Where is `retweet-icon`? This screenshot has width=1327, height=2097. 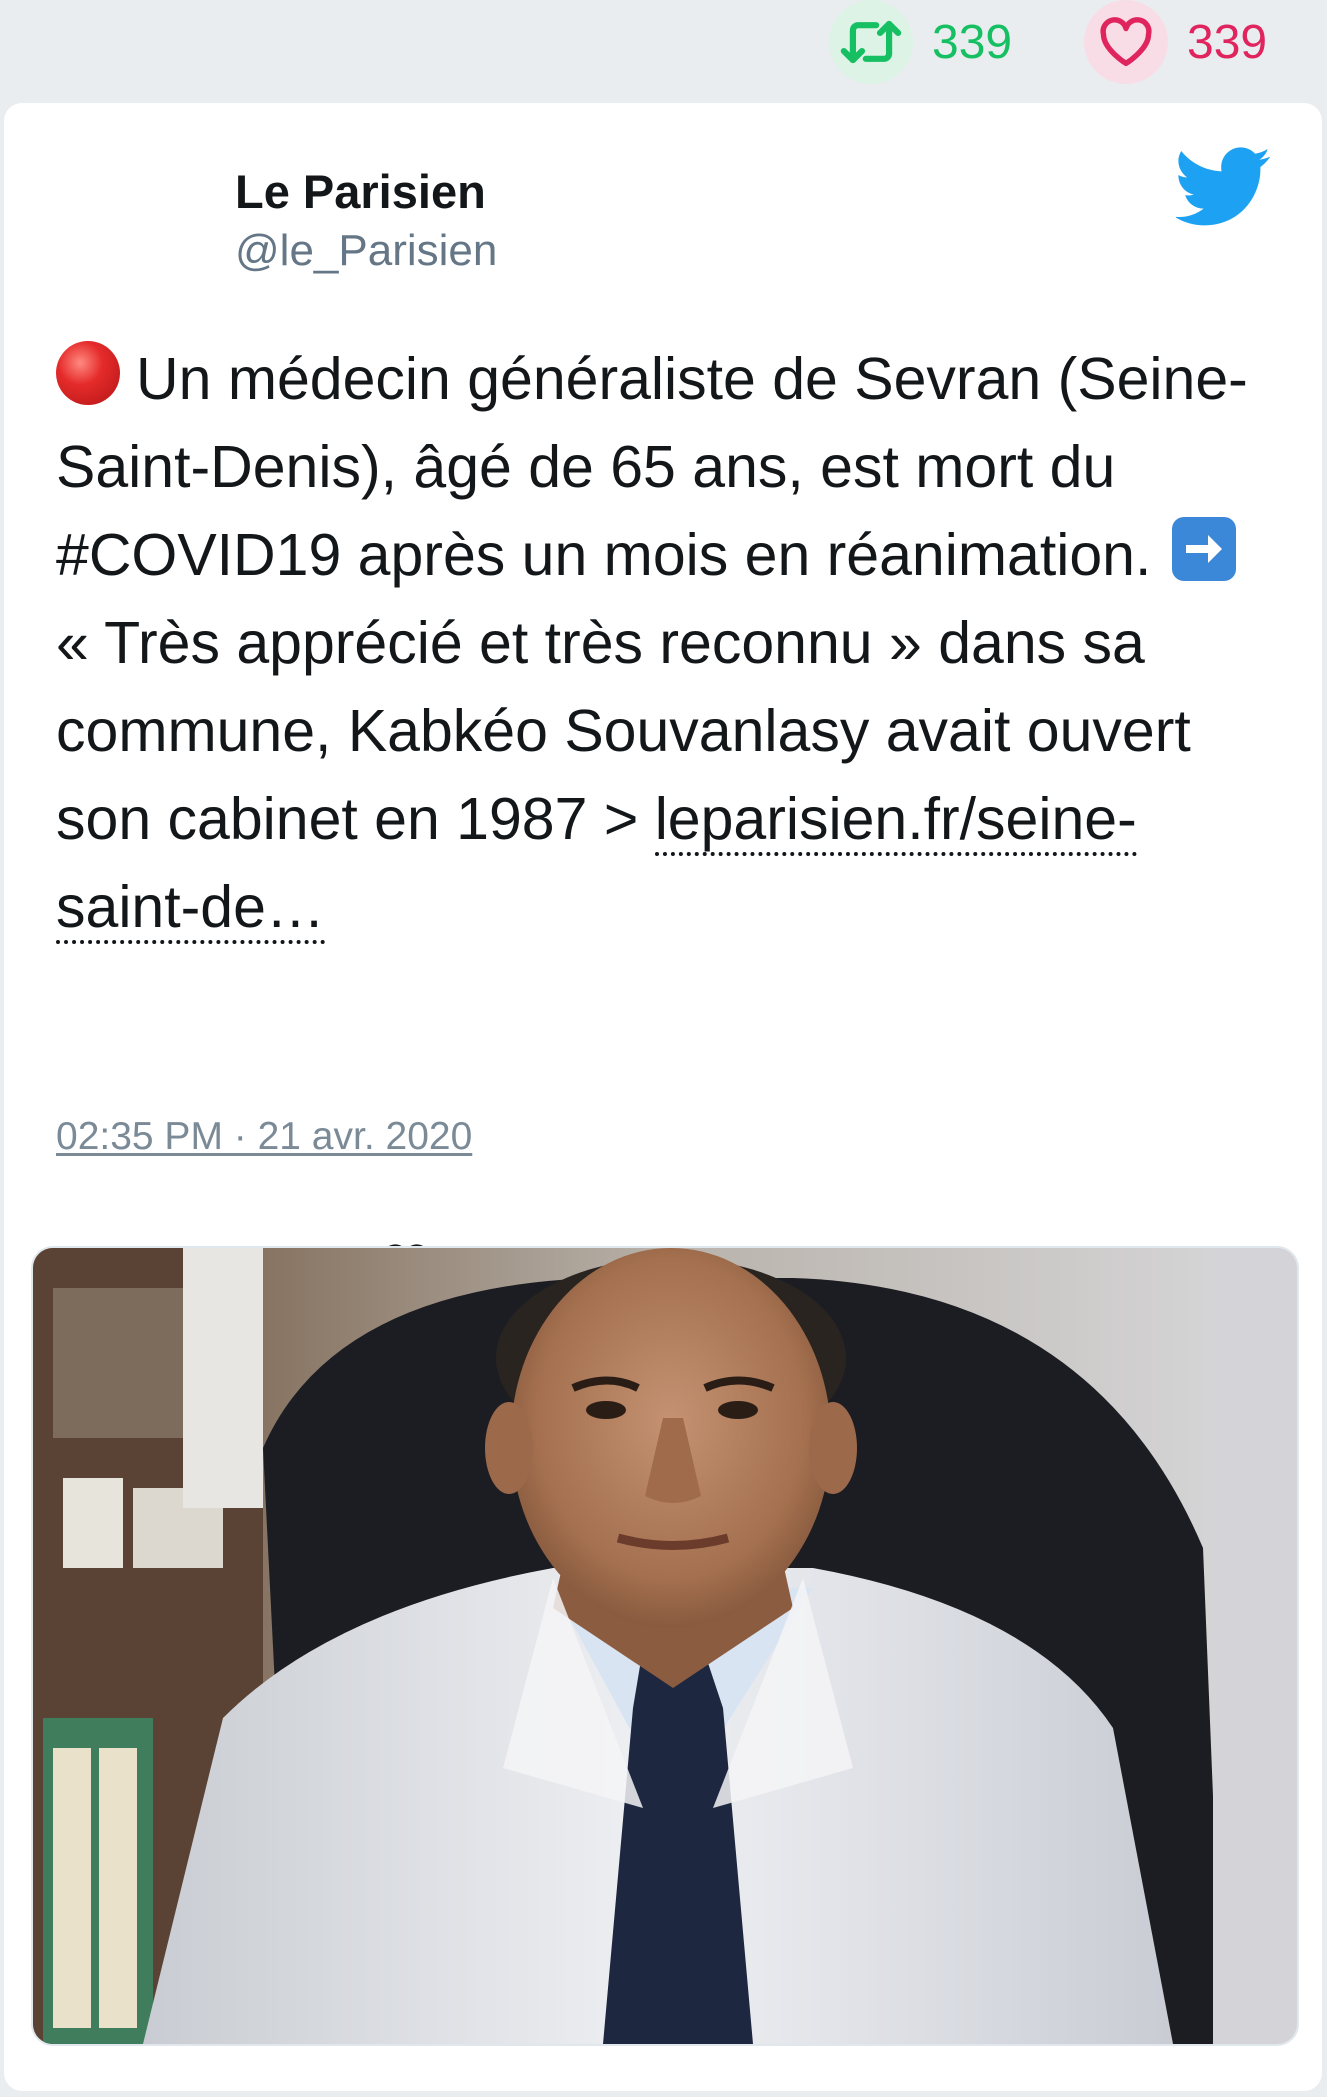
retweet-icon is located at coordinates (871, 42).